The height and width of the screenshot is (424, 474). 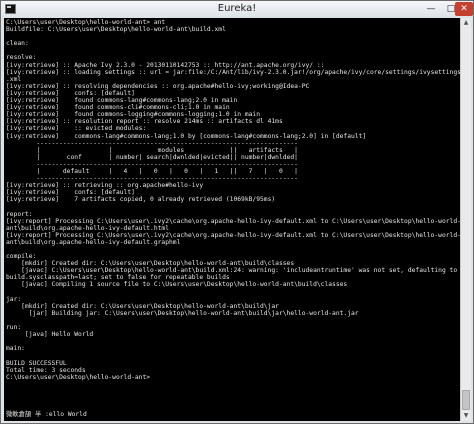 What do you see at coordinates (46, 370) in the screenshot?
I see `console-line: Total time: 3 seconds` at bounding box center [46, 370].